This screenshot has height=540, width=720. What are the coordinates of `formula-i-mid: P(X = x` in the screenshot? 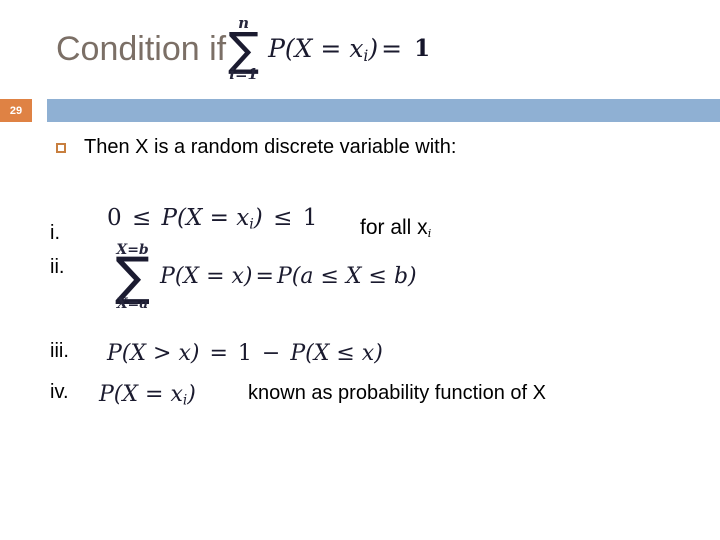 It's located at (205, 218).